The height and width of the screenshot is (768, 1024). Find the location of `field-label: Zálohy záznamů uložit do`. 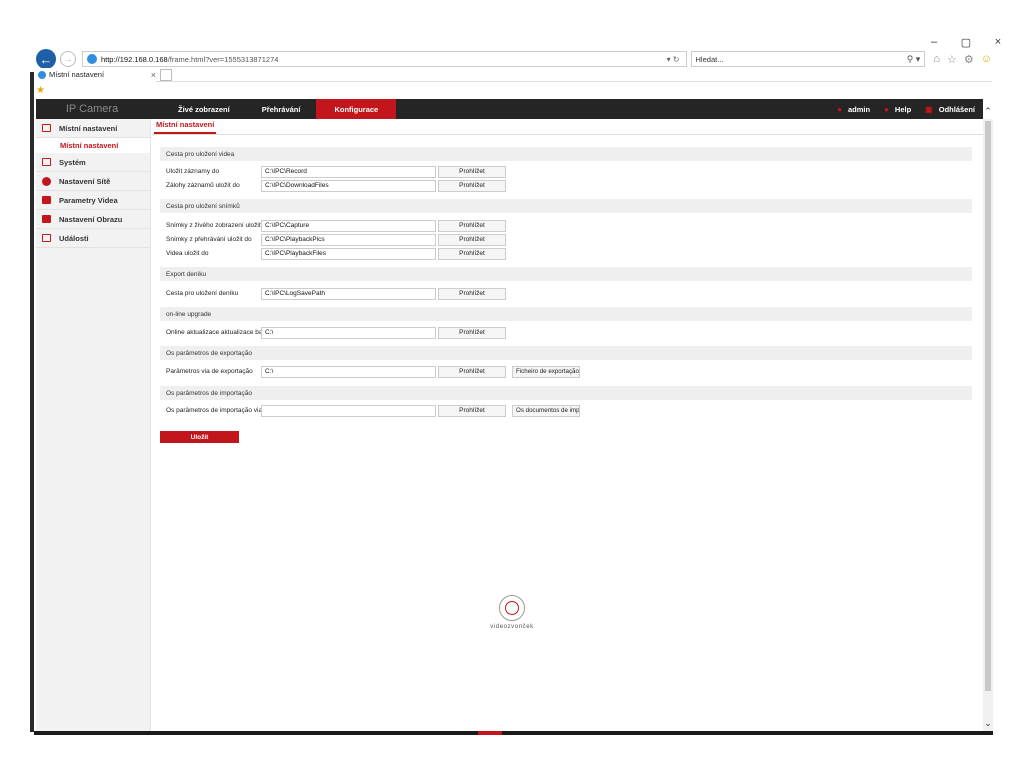

field-label: Zálohy záznamů uložit do is located at coordinates (203, 185).